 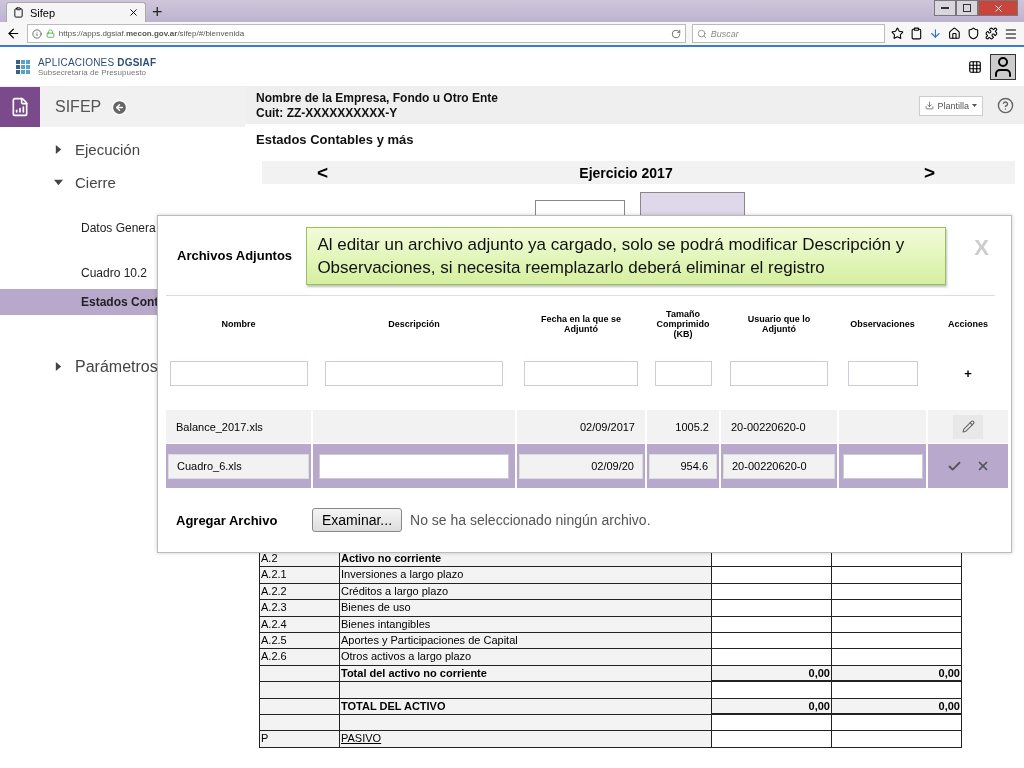 What do you see at coordinates (526, 575) in the screenshot?
I see `table-cell: Inversiones a largo plazo` at bounding box center [526, 575].